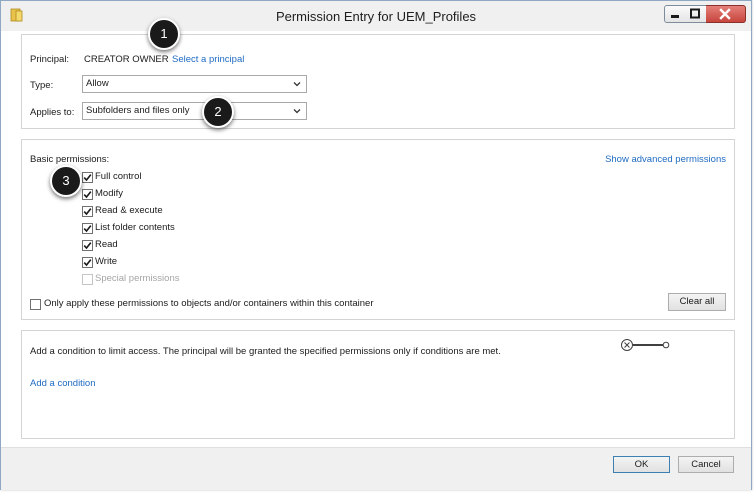 This screenshot has width=754, height=492. Describe the element at coordinates (52, 112) in the screenshot. I see `applies-to-label: Applies to:` at that location.